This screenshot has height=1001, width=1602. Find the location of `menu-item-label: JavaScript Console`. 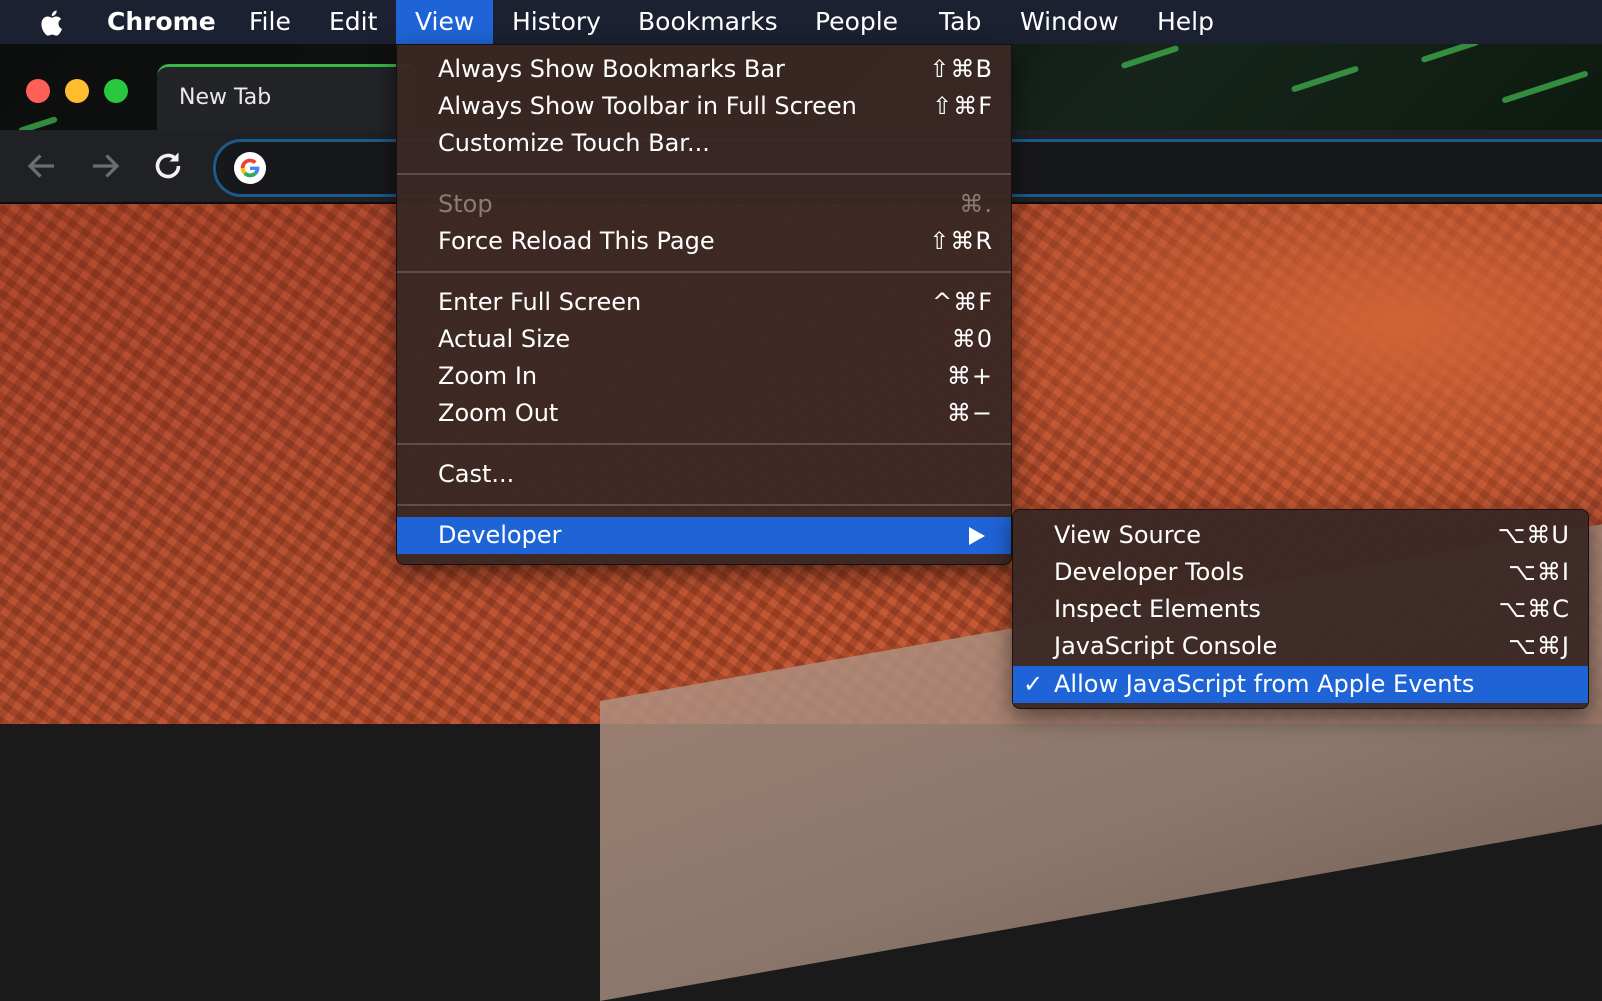

menu-item-label: JavaScript Console is located at coordinates (1166, 646).